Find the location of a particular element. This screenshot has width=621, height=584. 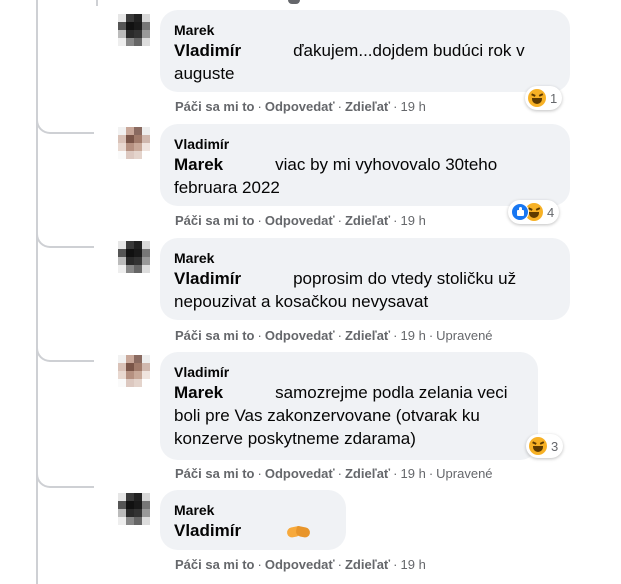

comment-bubble: Marek Vladimír is located at coordinates (253, 520).